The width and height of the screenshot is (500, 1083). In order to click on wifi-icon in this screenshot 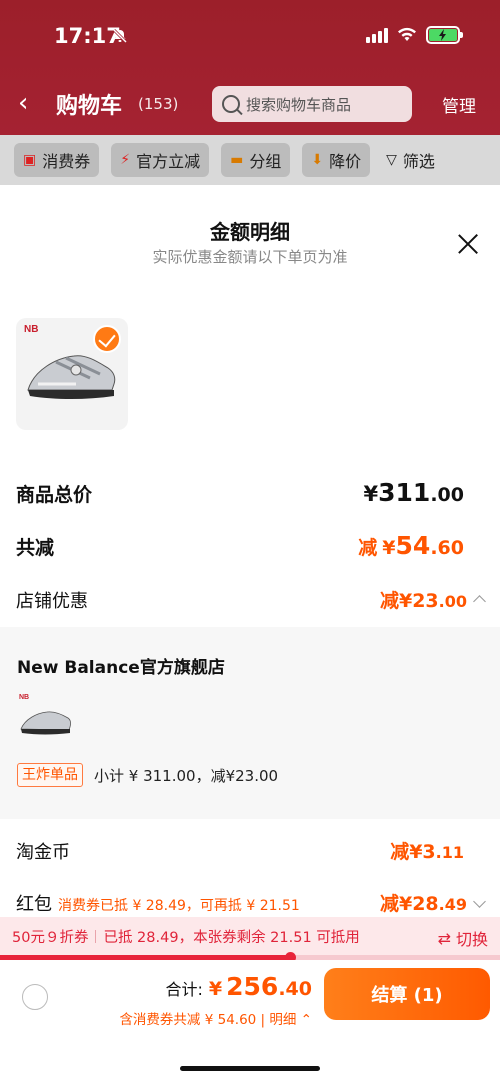, I will do `click(407, 34)`.